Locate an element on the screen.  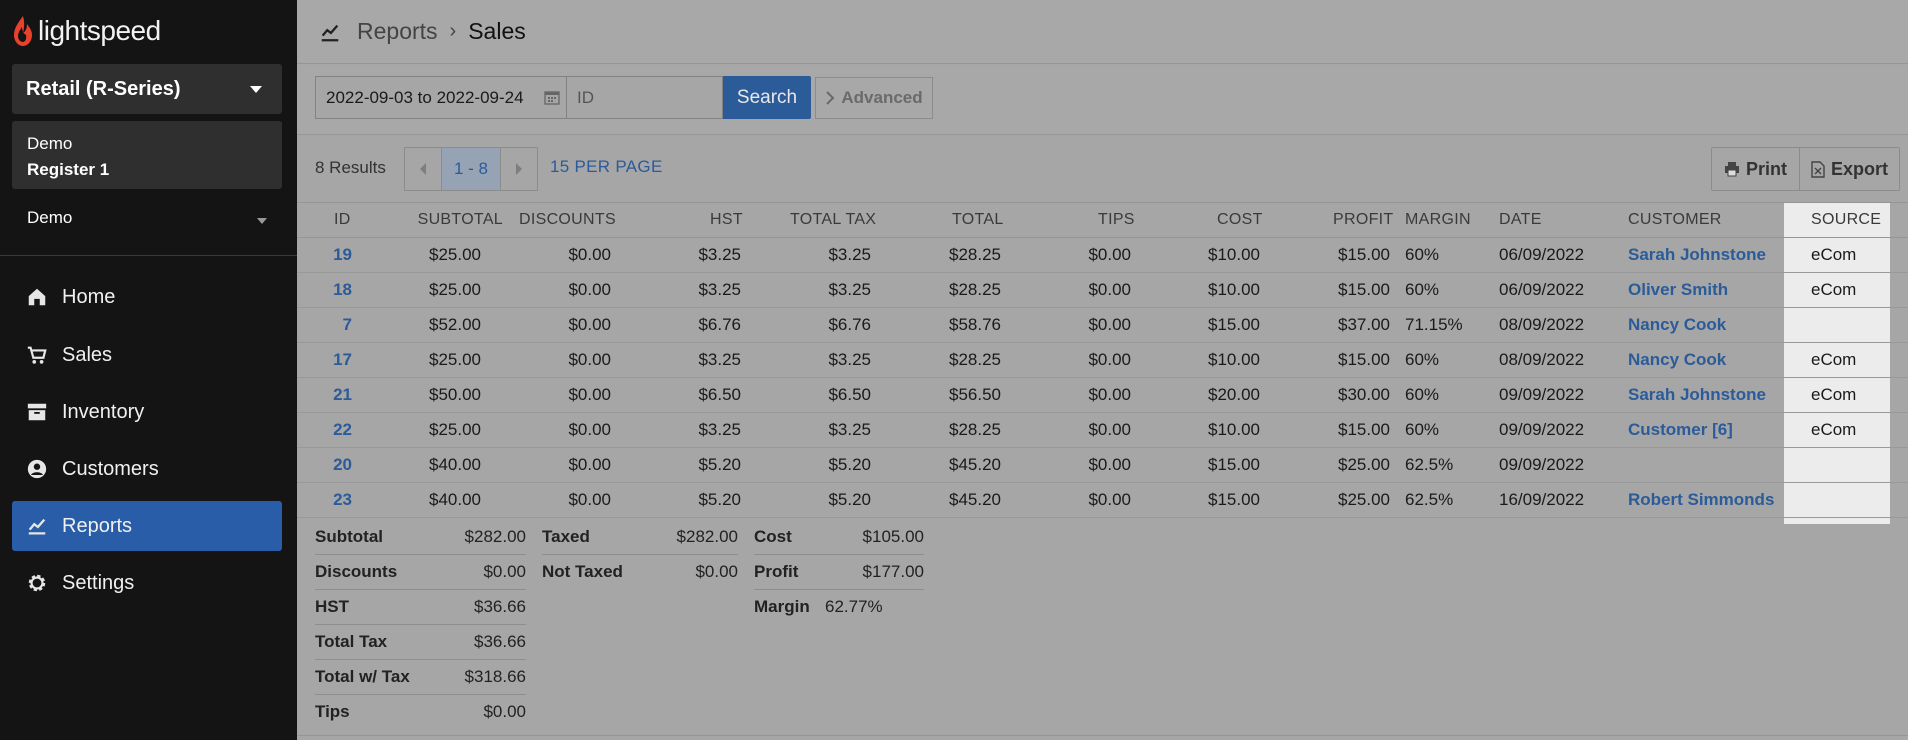
chevron-left-icon is located at coordinates (423, 169).